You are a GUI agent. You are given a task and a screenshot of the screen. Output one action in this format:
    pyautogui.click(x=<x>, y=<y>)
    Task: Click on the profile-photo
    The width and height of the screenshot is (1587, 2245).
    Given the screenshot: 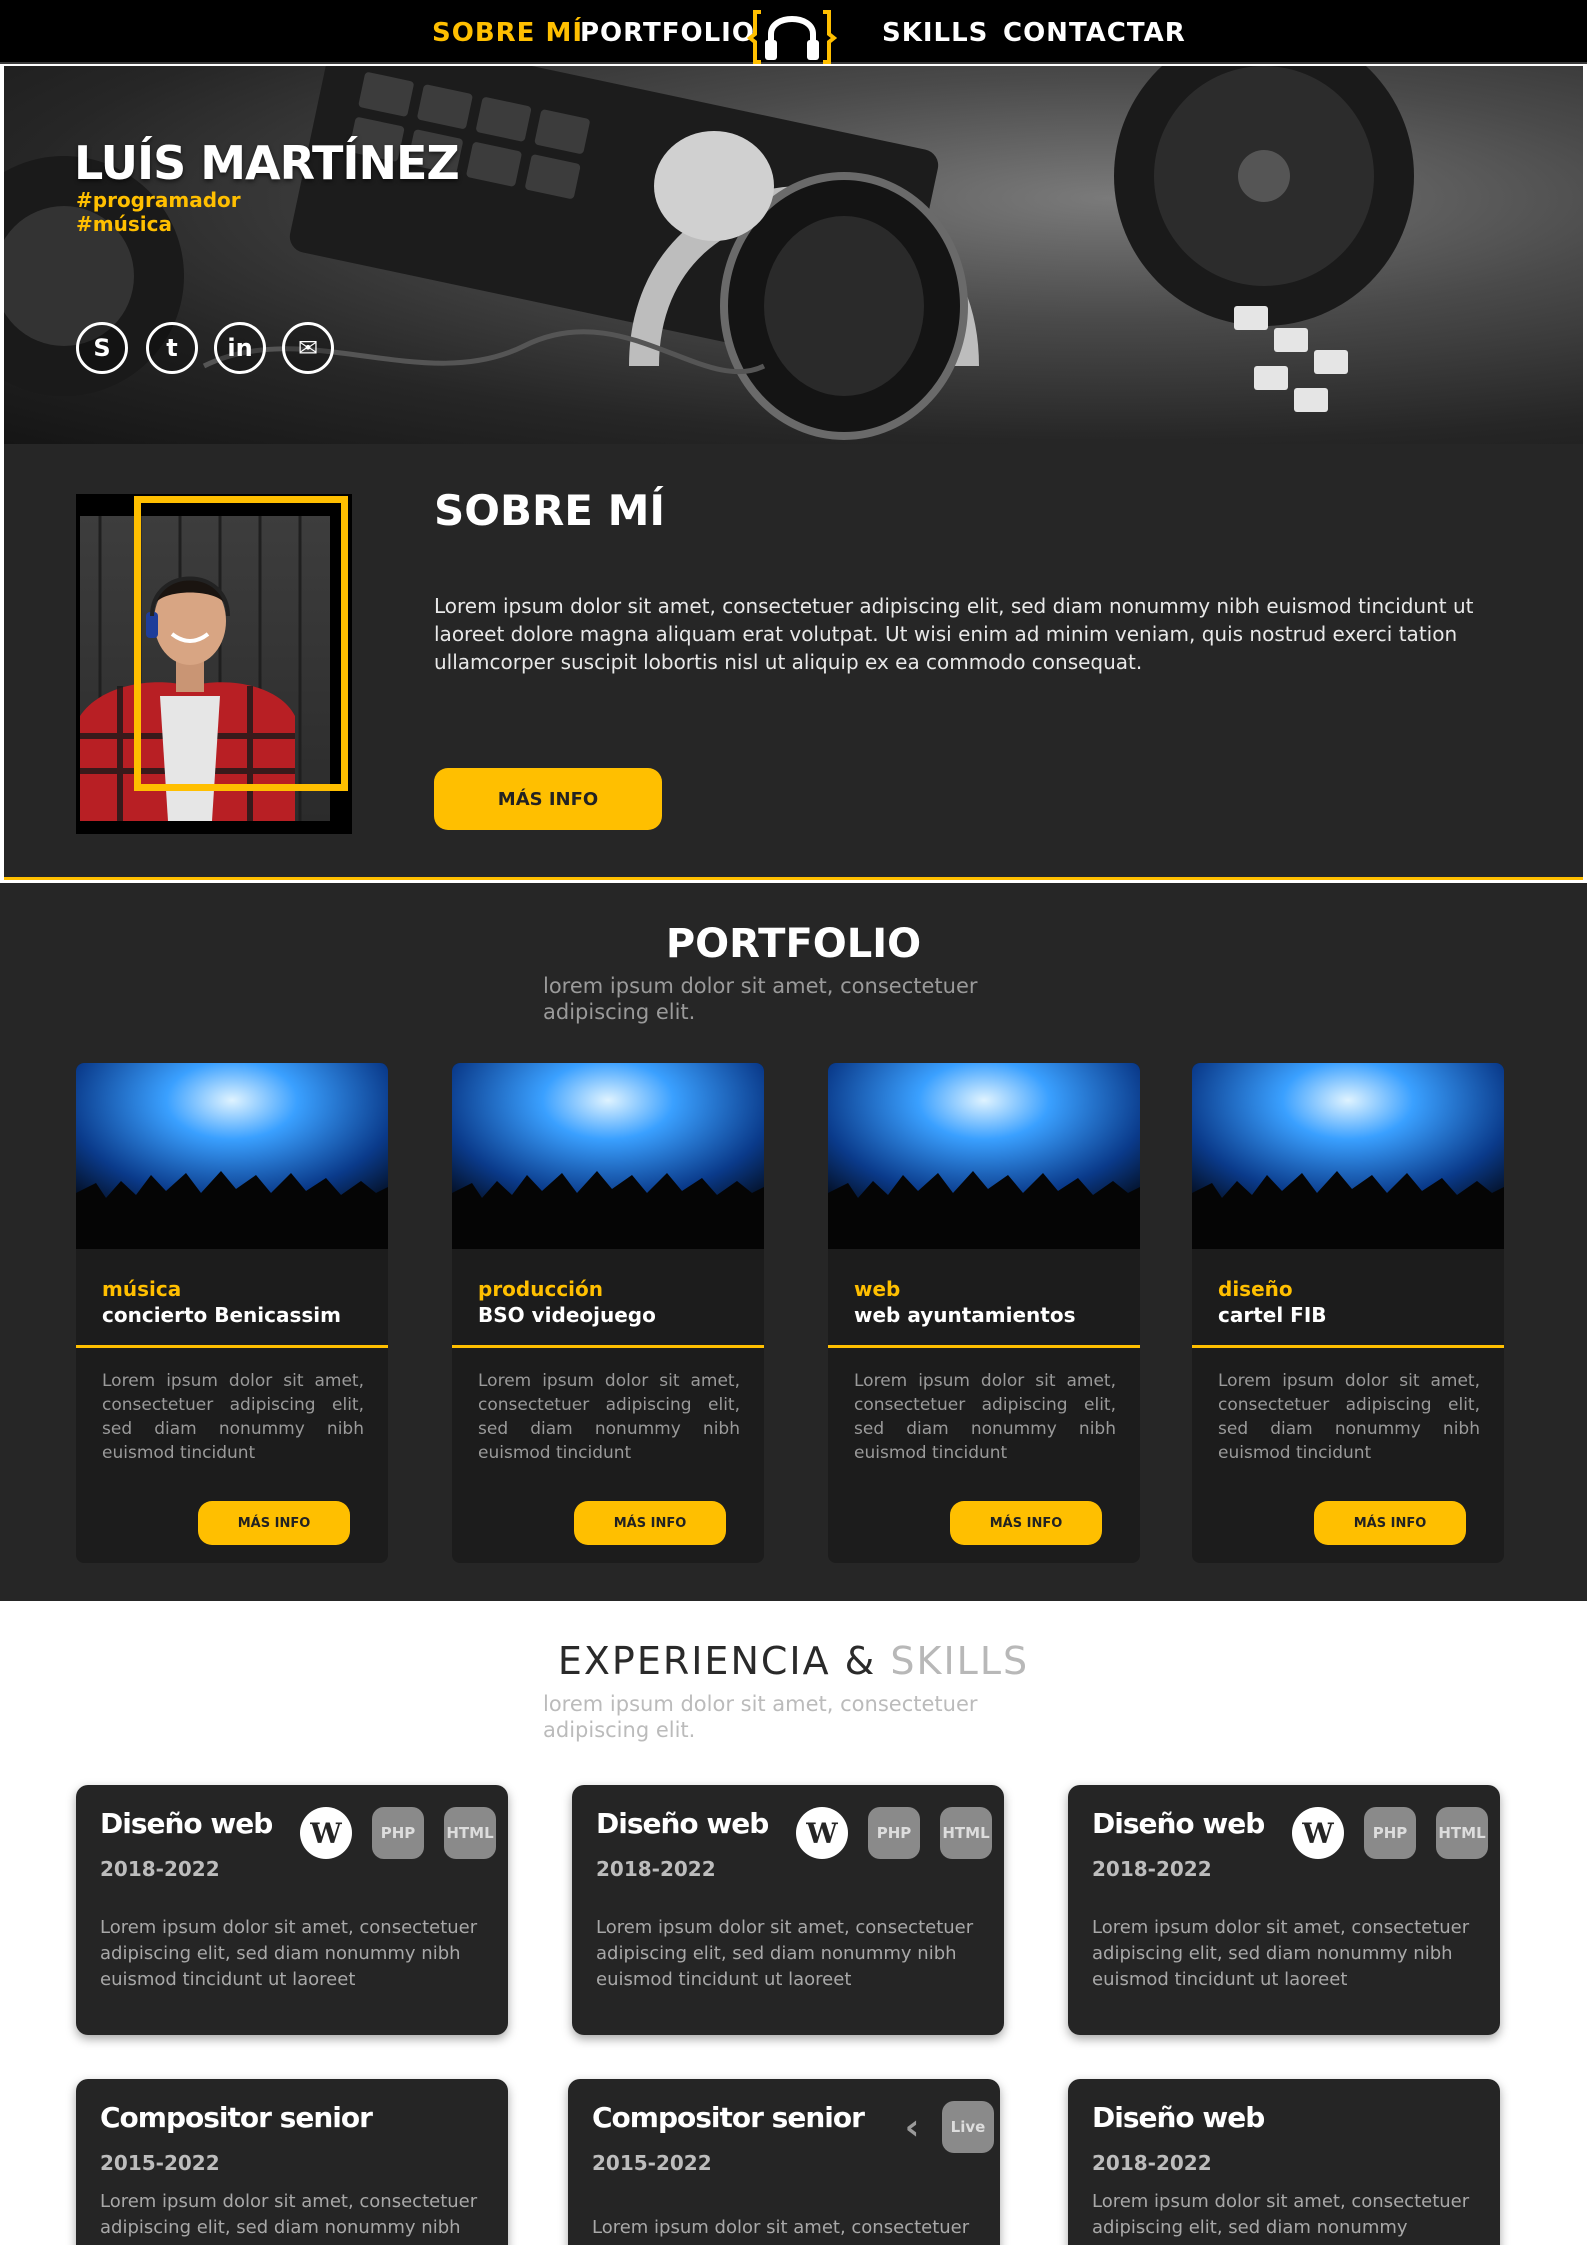 What is the action you would take?
    pyautogui.click(x=214, y=664)
    